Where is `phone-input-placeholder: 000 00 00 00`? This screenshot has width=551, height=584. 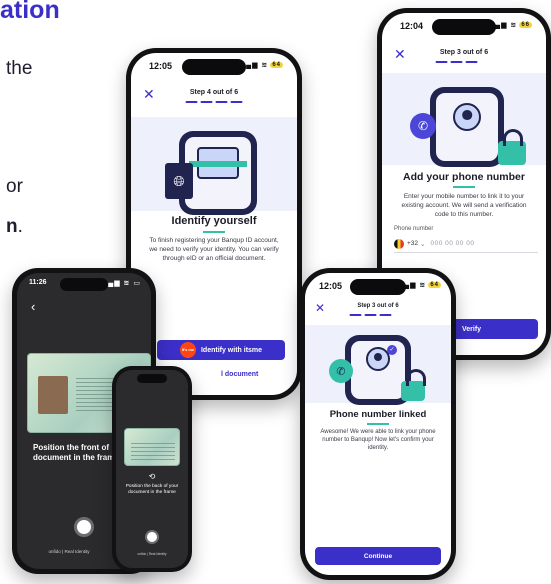
phone-input-placeholder: 000 00 00 00 is located at coordinates (452, 243).